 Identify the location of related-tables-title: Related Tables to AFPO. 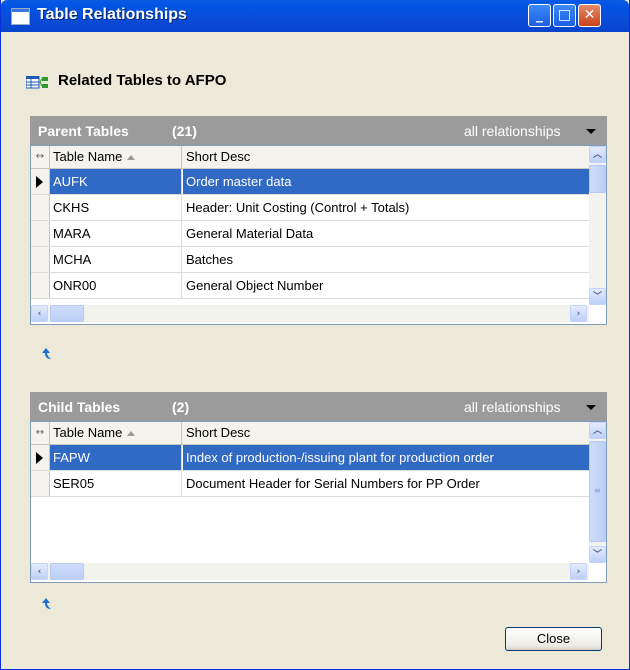
(142, 80).